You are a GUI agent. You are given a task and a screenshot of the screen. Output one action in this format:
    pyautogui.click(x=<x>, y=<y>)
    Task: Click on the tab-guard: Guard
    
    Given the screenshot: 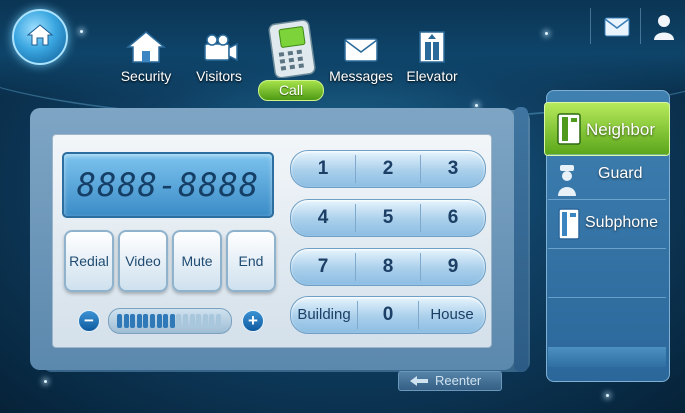 What is the action you would take?
    pyautogui.click(x=607, y=179)
    